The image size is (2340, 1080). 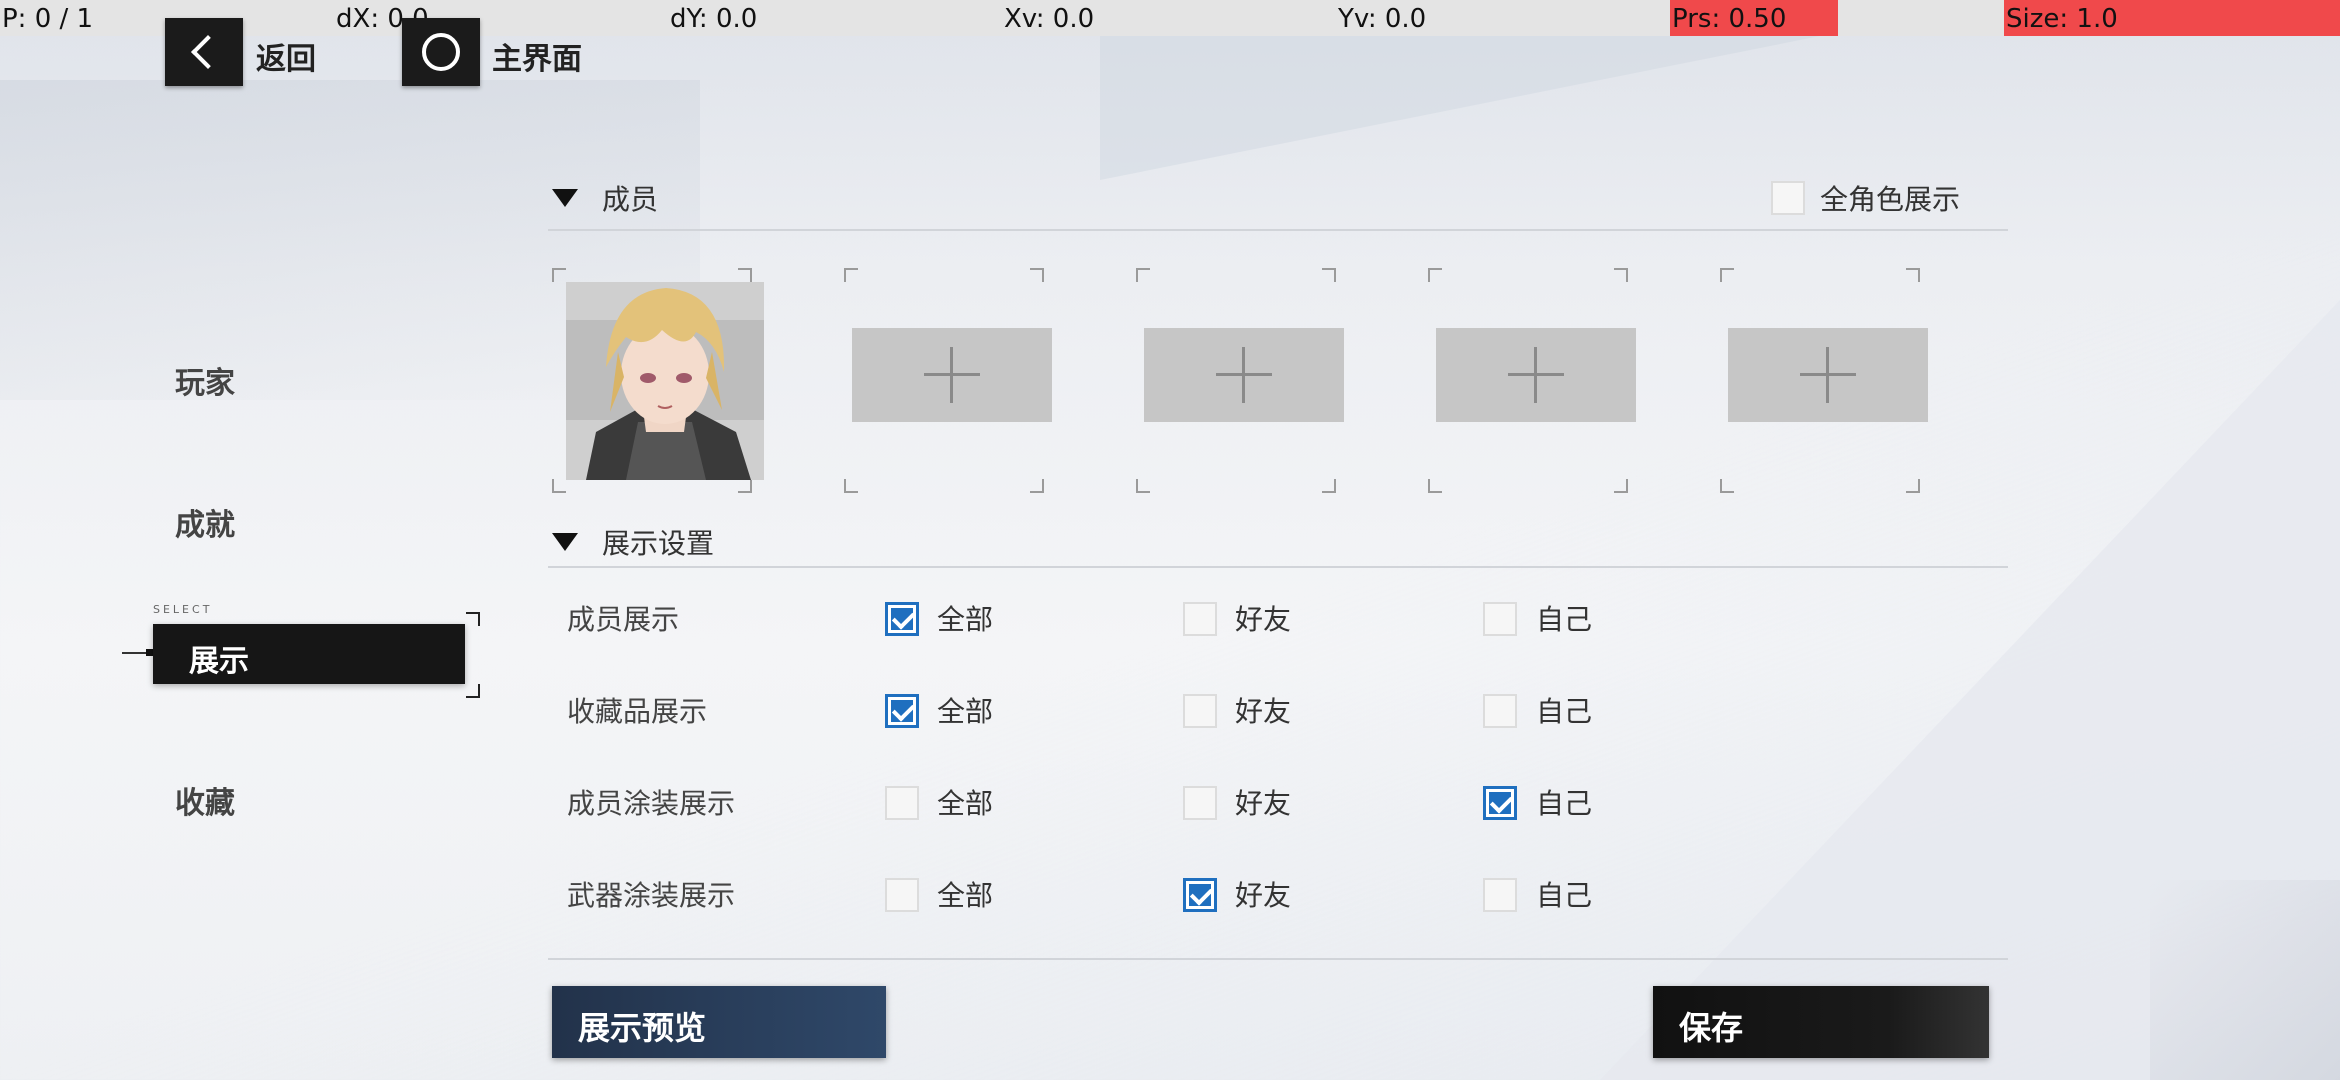 I want to click on all-characters-checkbox, so click(x=1788, y=198).